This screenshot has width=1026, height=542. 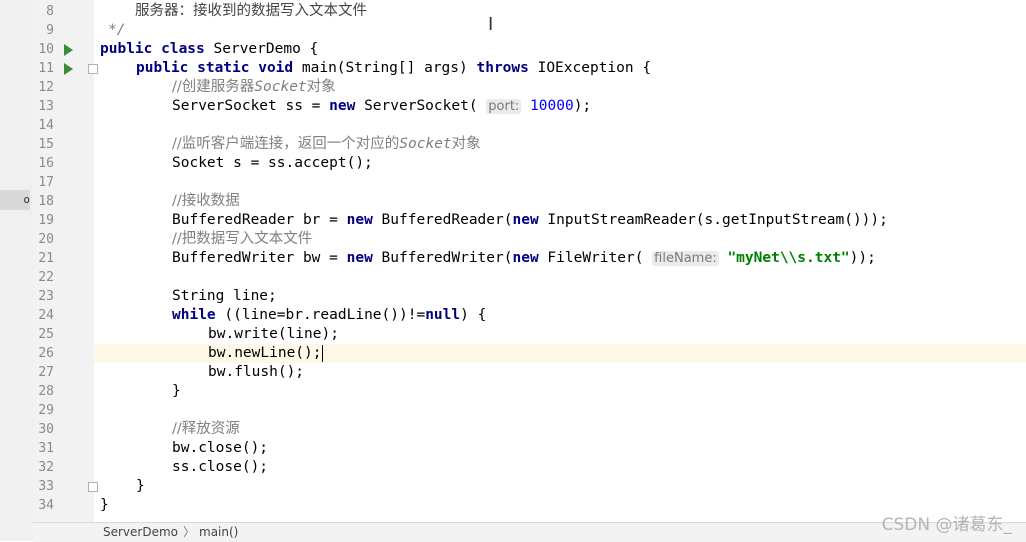 What do you see at coordinates (46, 201) in the screenshot?
I see `line-number: 18` at bounding box center [46, 201].